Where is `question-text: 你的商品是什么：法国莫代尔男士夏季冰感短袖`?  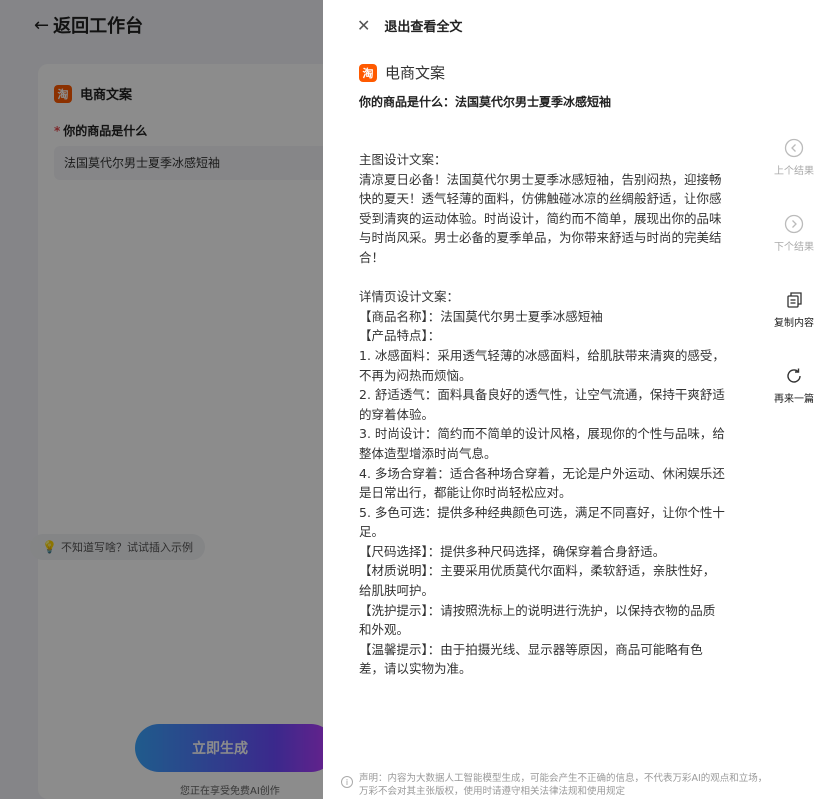 question-text: 你的商品是什么：法国莫代尔男士夏季冰感短袖 is located at coordinates (485, 102).